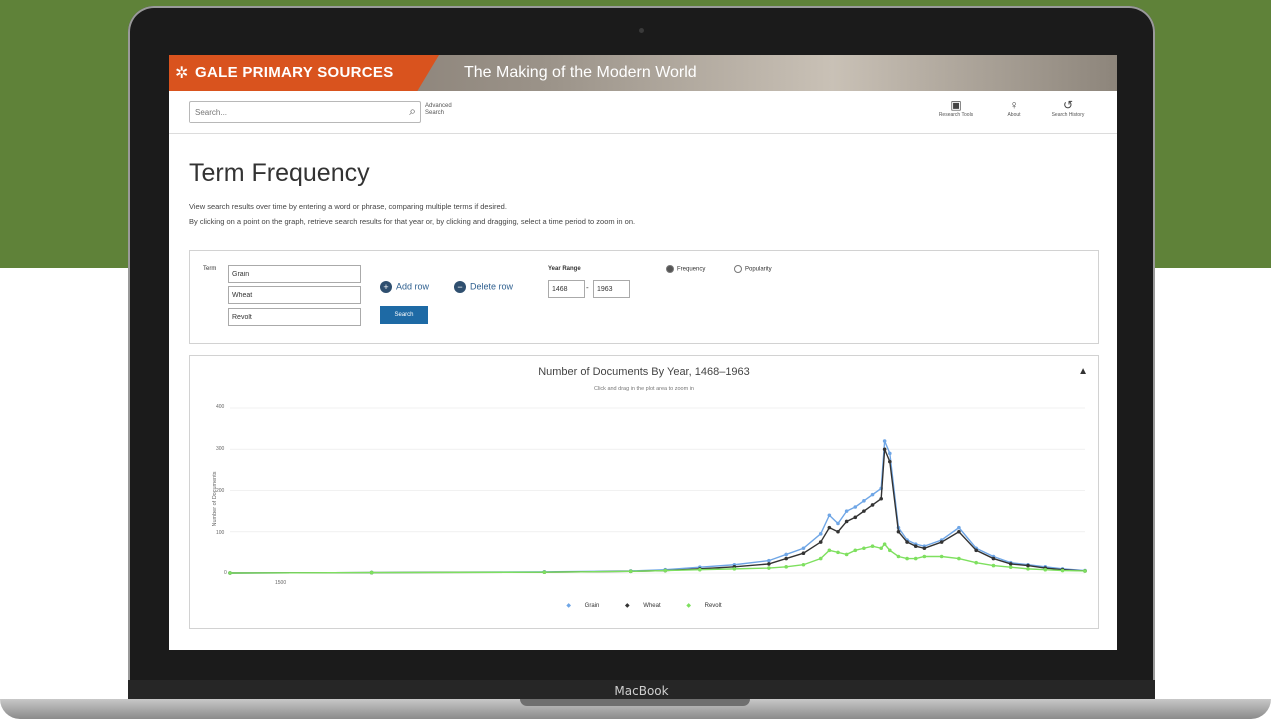  I want to click on advanced-search-link: Advanced Search, so click(445, 110).